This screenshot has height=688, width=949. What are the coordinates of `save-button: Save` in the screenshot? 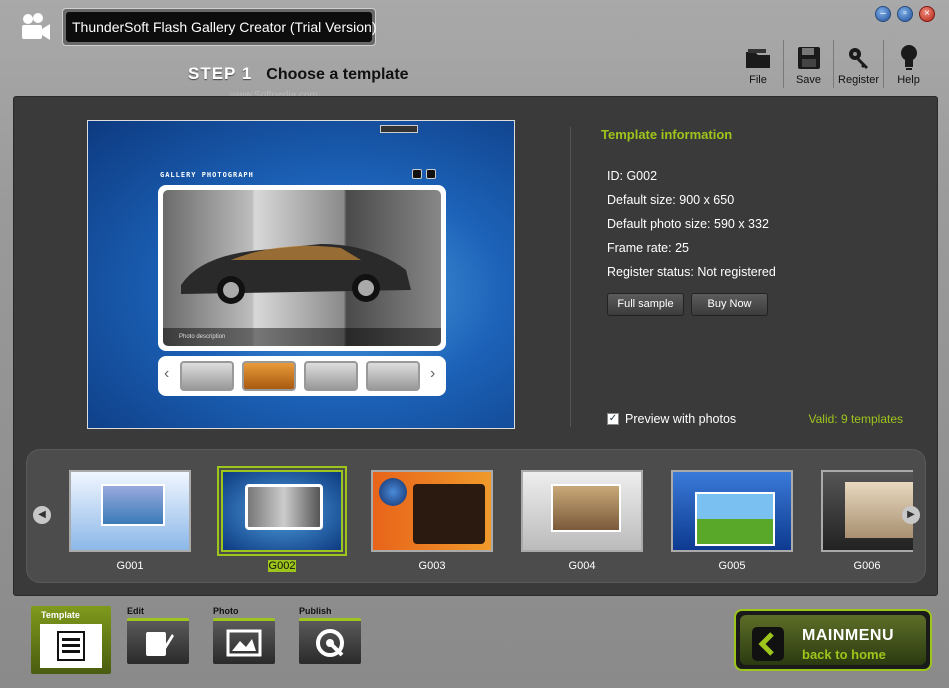 It's located at (808, 64).